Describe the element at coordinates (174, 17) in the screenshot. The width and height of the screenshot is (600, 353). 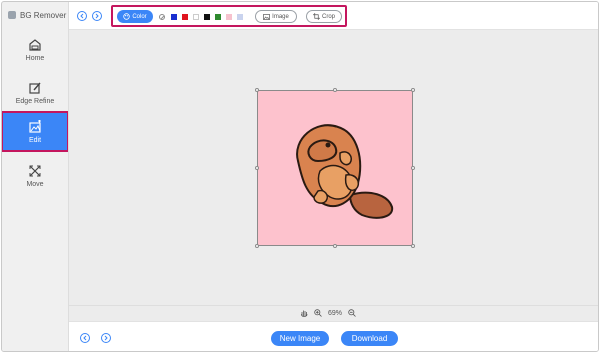
I see `swatch-blue` at that location.